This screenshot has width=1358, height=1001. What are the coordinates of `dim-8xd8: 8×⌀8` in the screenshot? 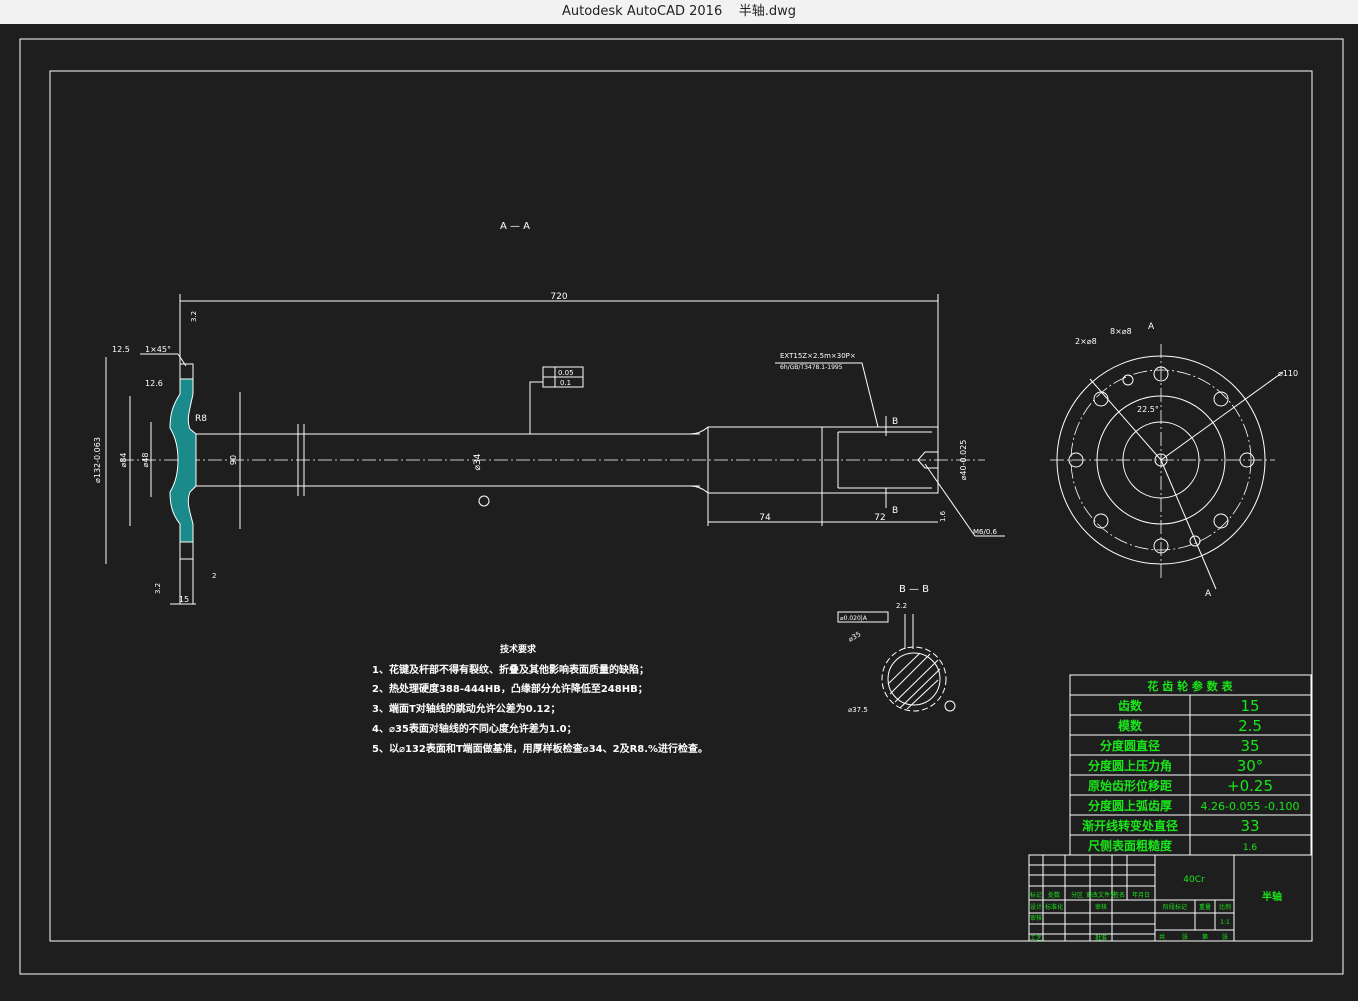 It's located at (1121, 331).